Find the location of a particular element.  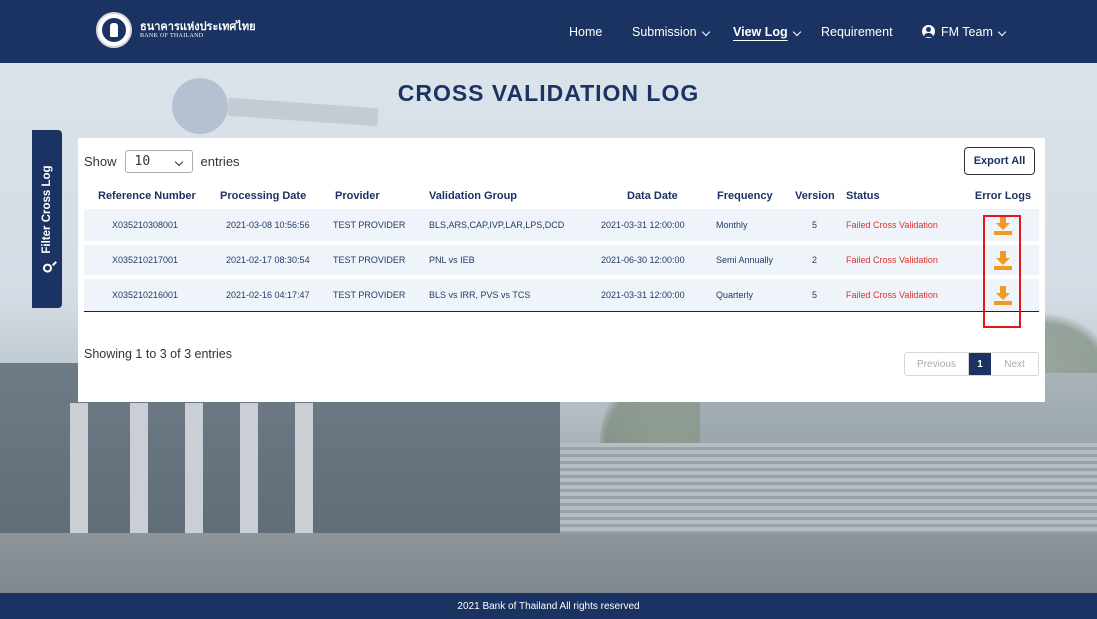

brand-english-name: BANK OF THAILAND is located at coordinates (172, 35).